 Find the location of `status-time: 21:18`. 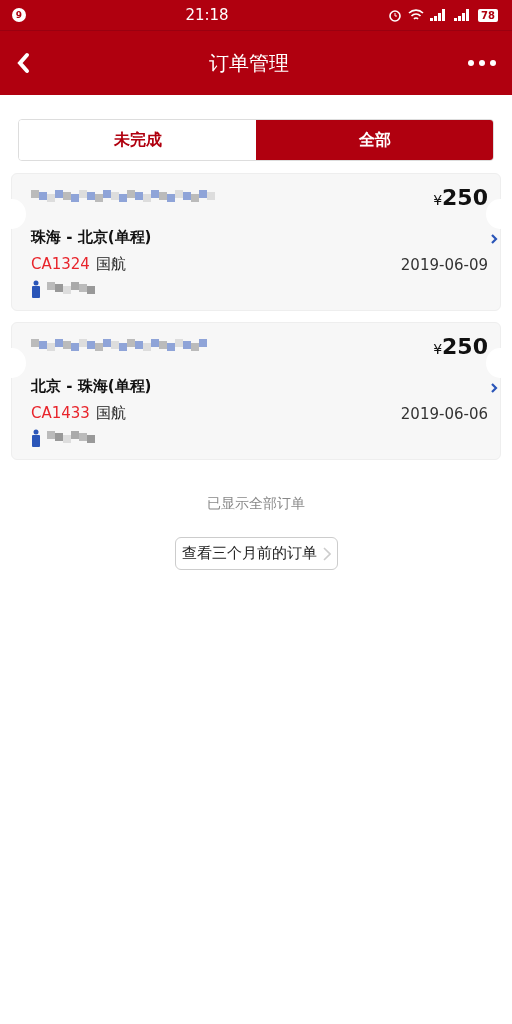

status-time: 21:18 is located at coordinates (207, 15).